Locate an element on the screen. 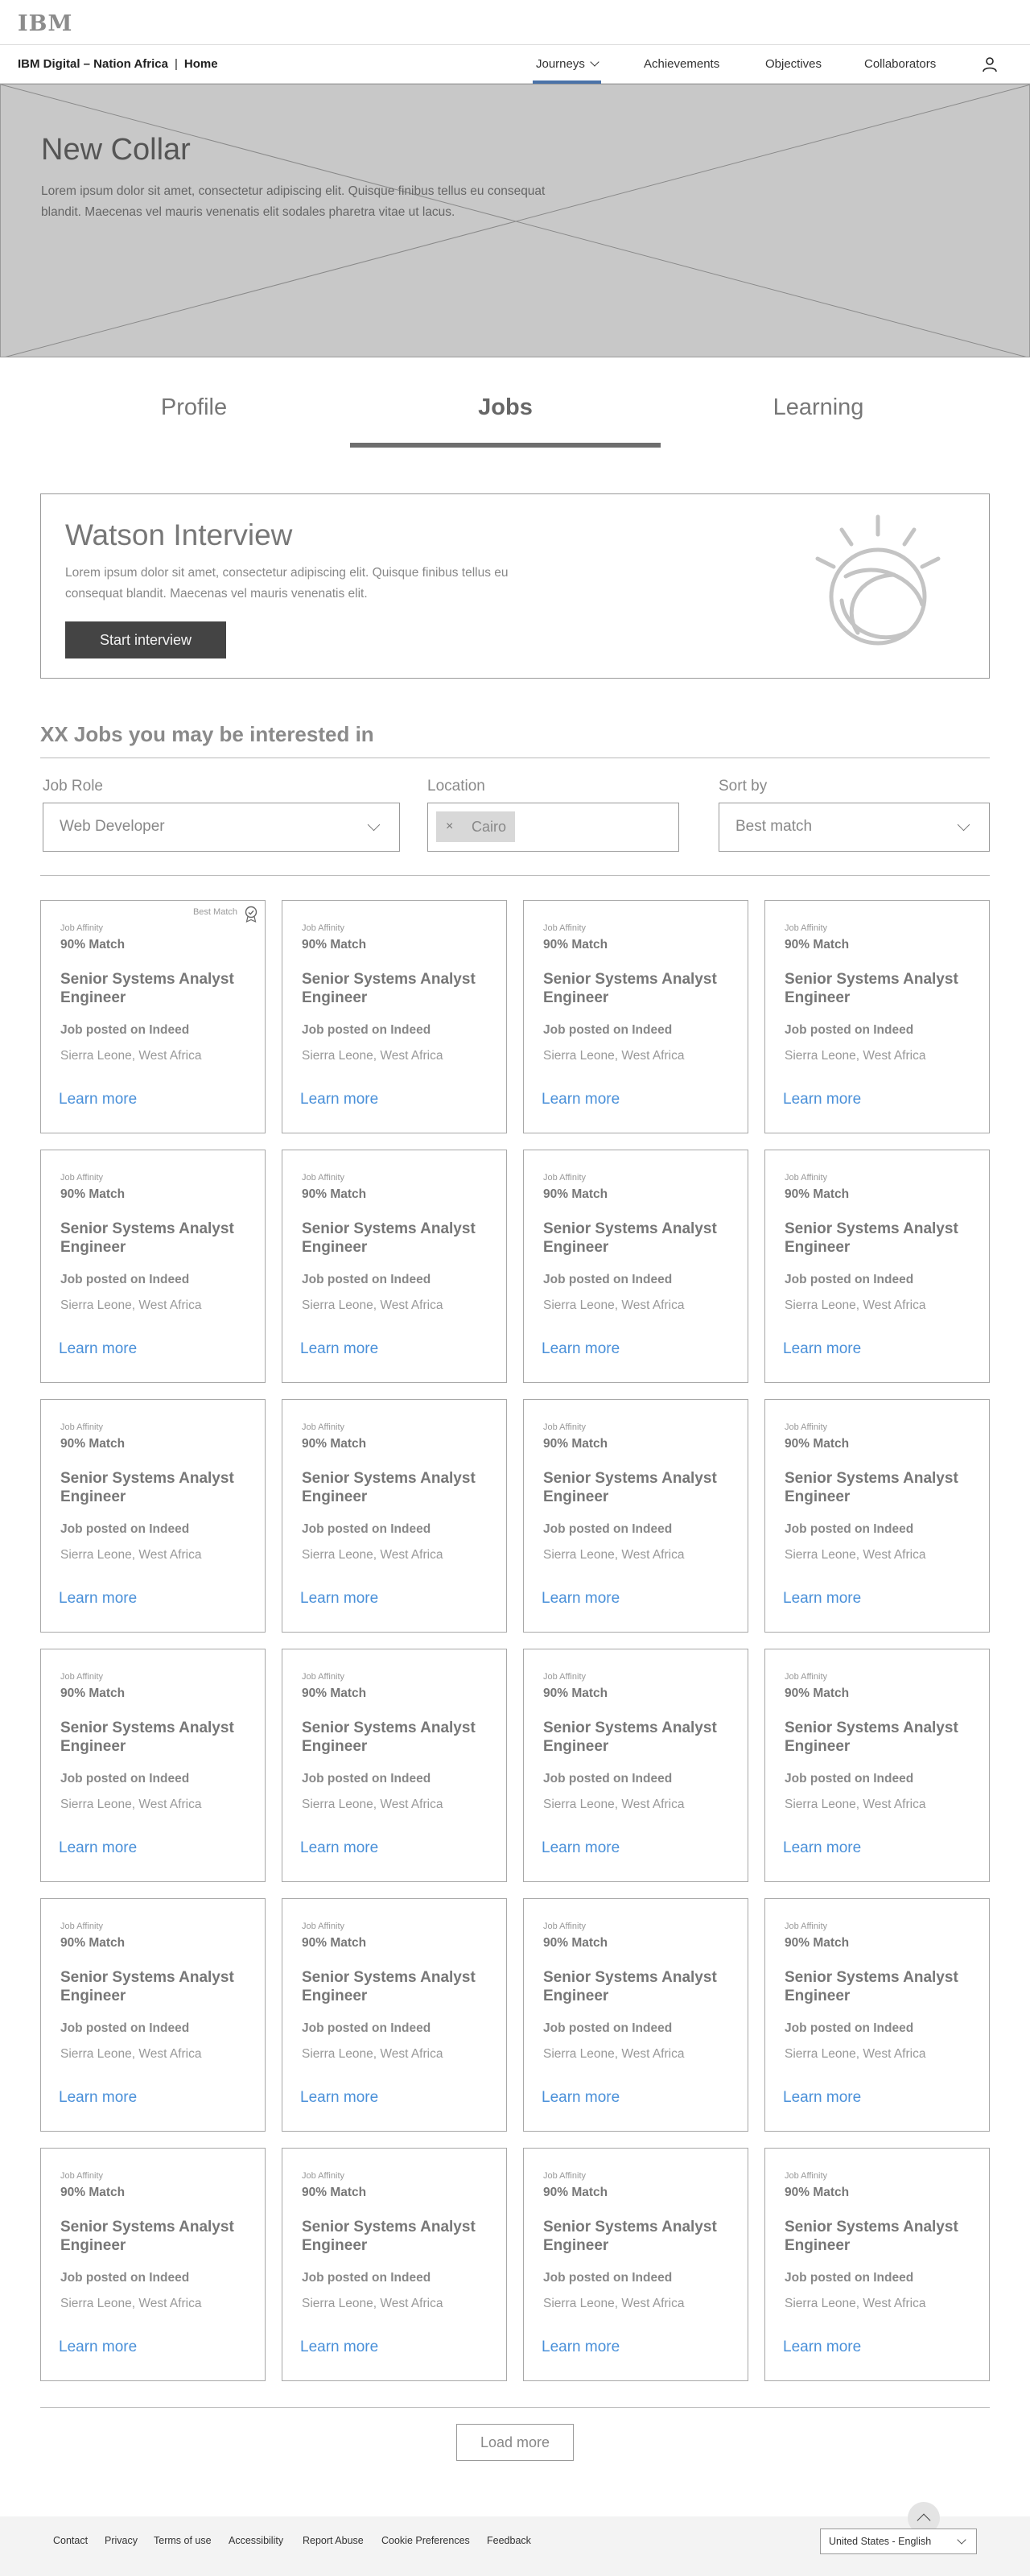 The width and height of the screenshot is (1030, 2576). nav-item-collaborators: Collaborators is located at coordinates (900, 64).